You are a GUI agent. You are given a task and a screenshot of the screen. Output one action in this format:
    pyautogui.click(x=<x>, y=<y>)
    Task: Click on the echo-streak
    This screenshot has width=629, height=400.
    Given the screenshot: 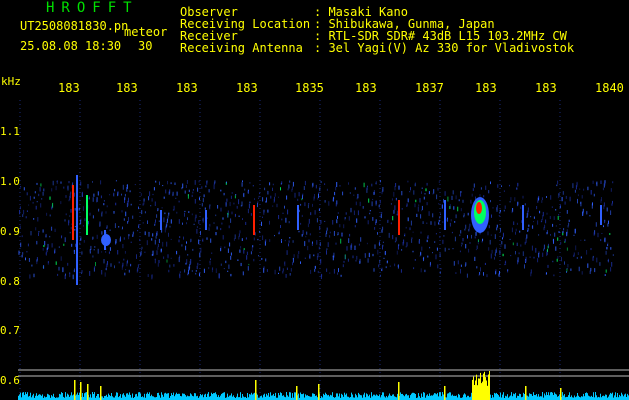 What is the action you would take?
    pyautogui.click(x=161, y=220)
    